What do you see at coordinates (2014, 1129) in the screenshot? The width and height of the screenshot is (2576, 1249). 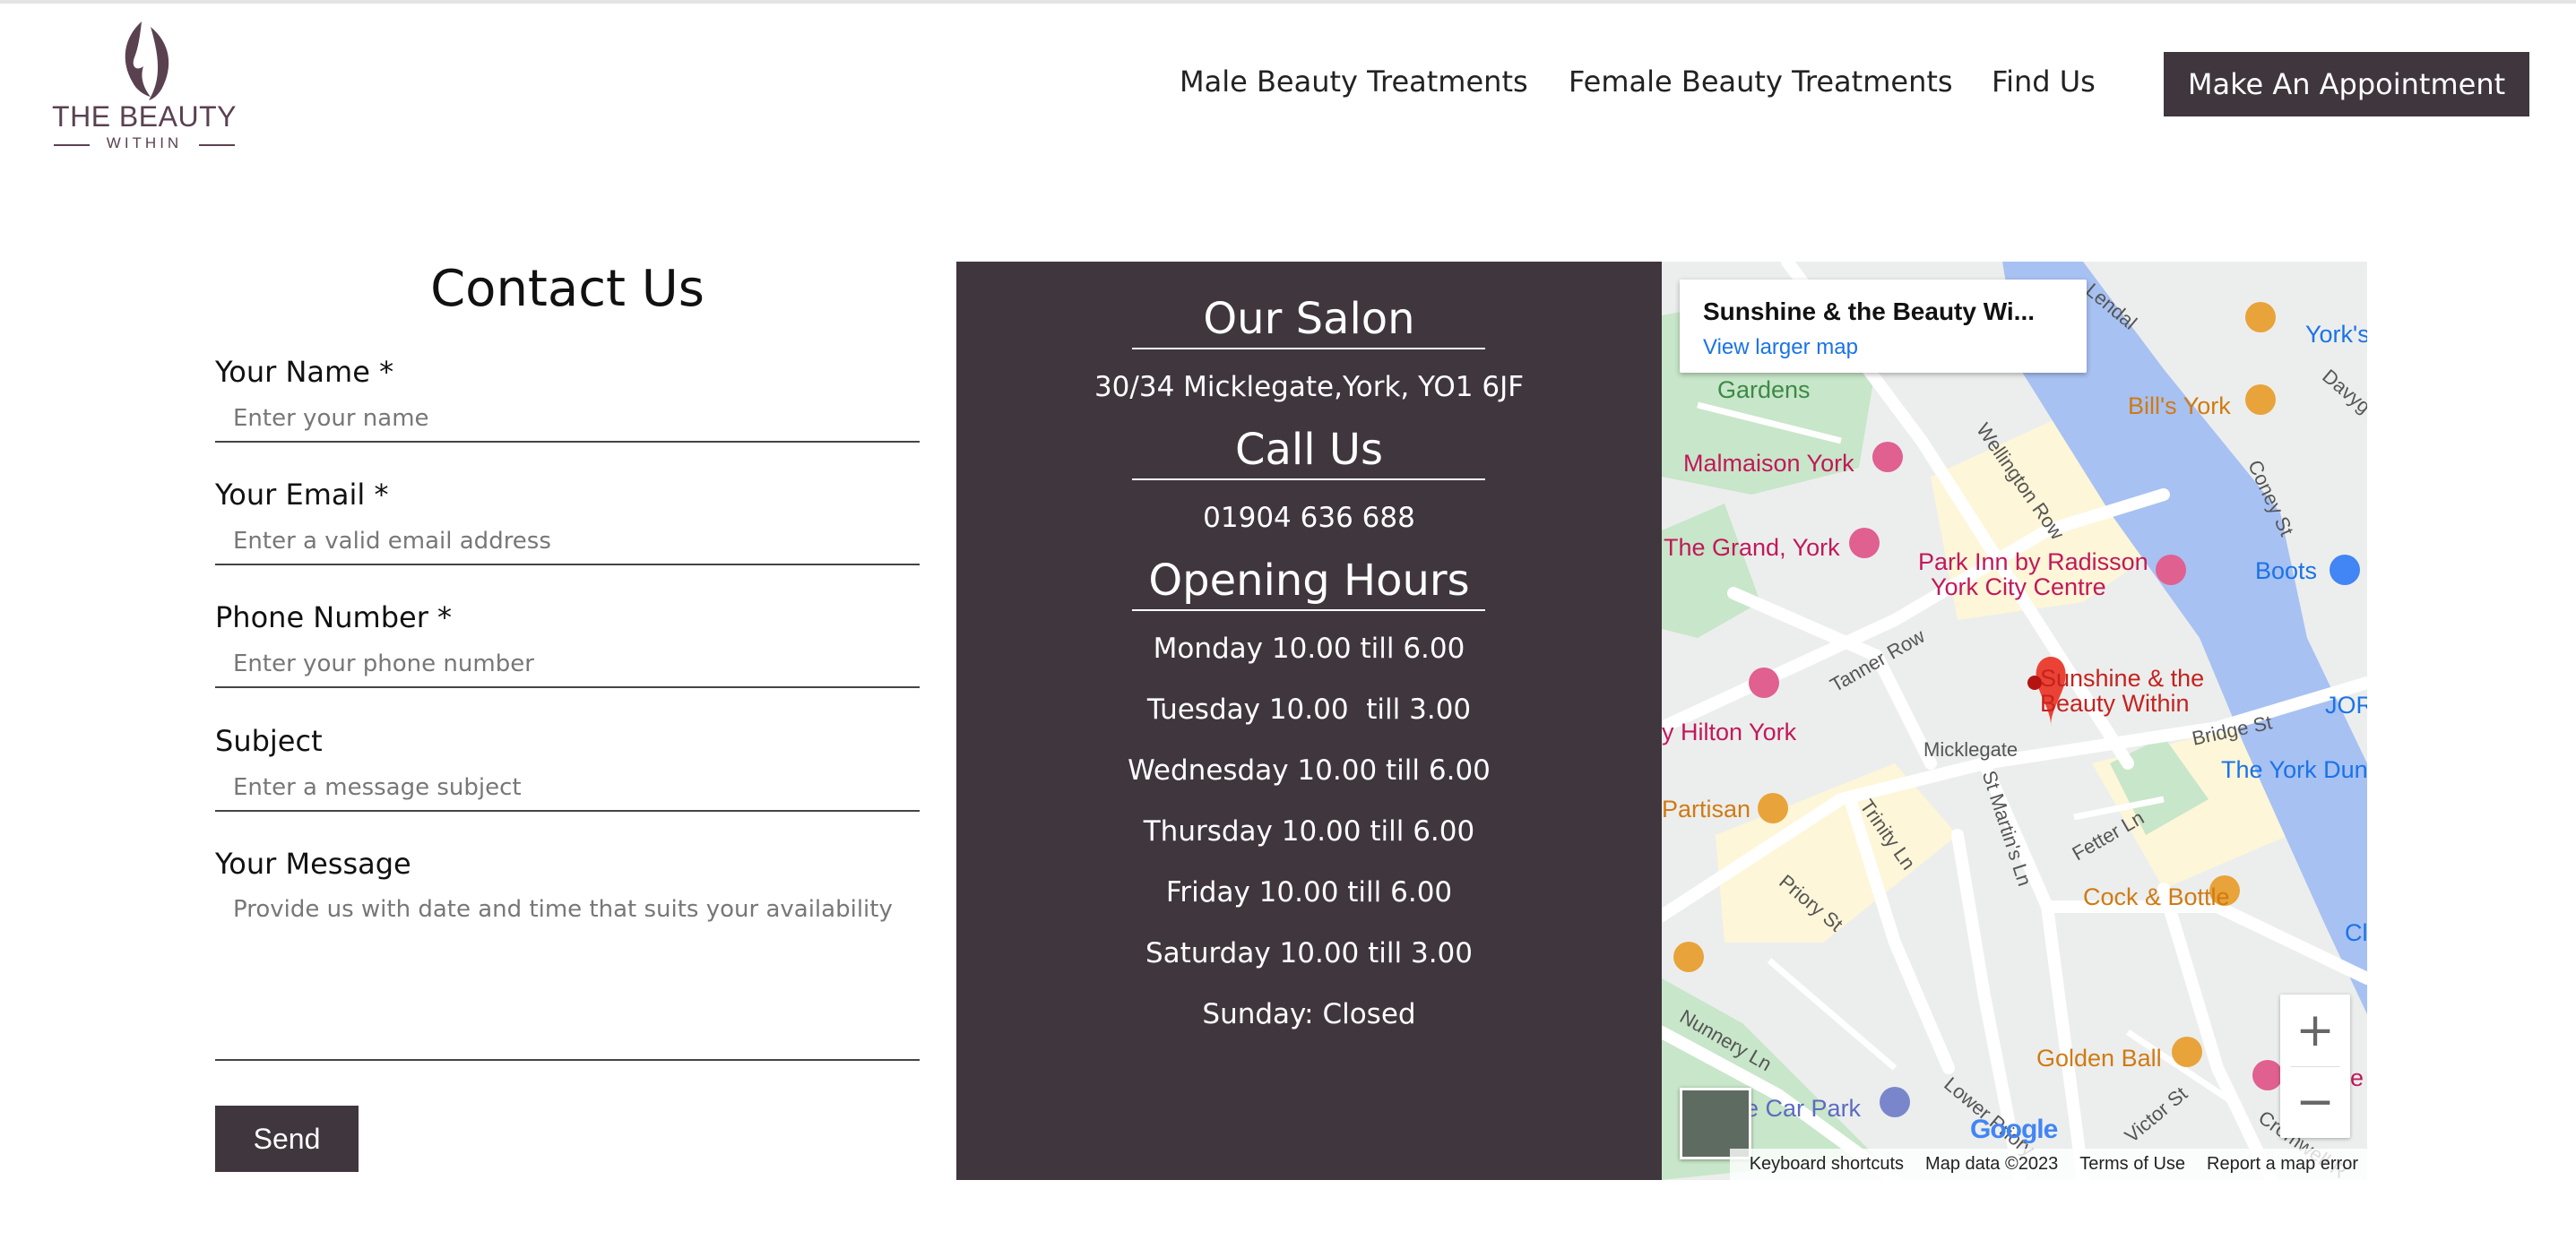 I see `google-logo: Google` at bounding box center [2014, 1129].